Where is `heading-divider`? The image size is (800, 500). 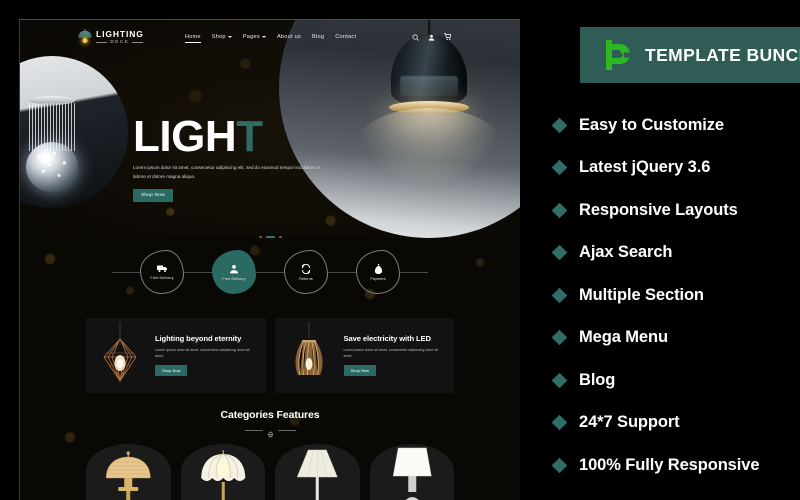
heading-divider is located at coordinates (270, 432).